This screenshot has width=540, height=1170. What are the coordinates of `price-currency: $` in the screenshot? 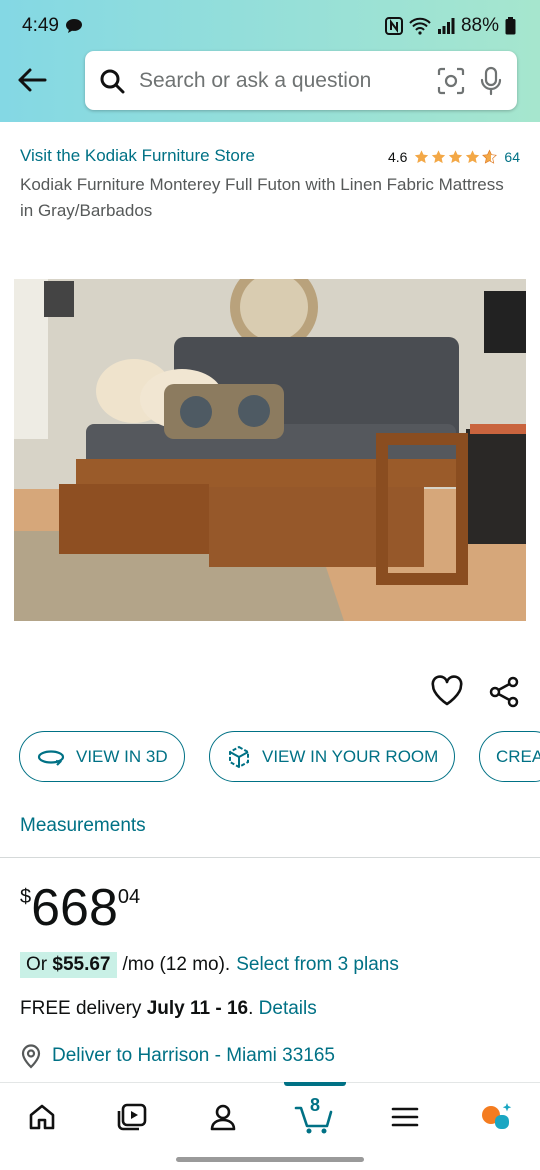 It's located at (26, 897).